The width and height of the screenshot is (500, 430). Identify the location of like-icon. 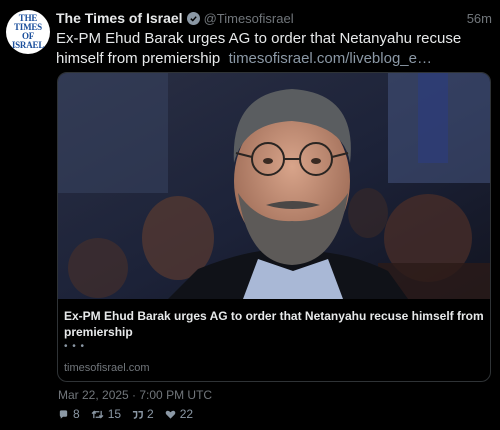
(170, 414).